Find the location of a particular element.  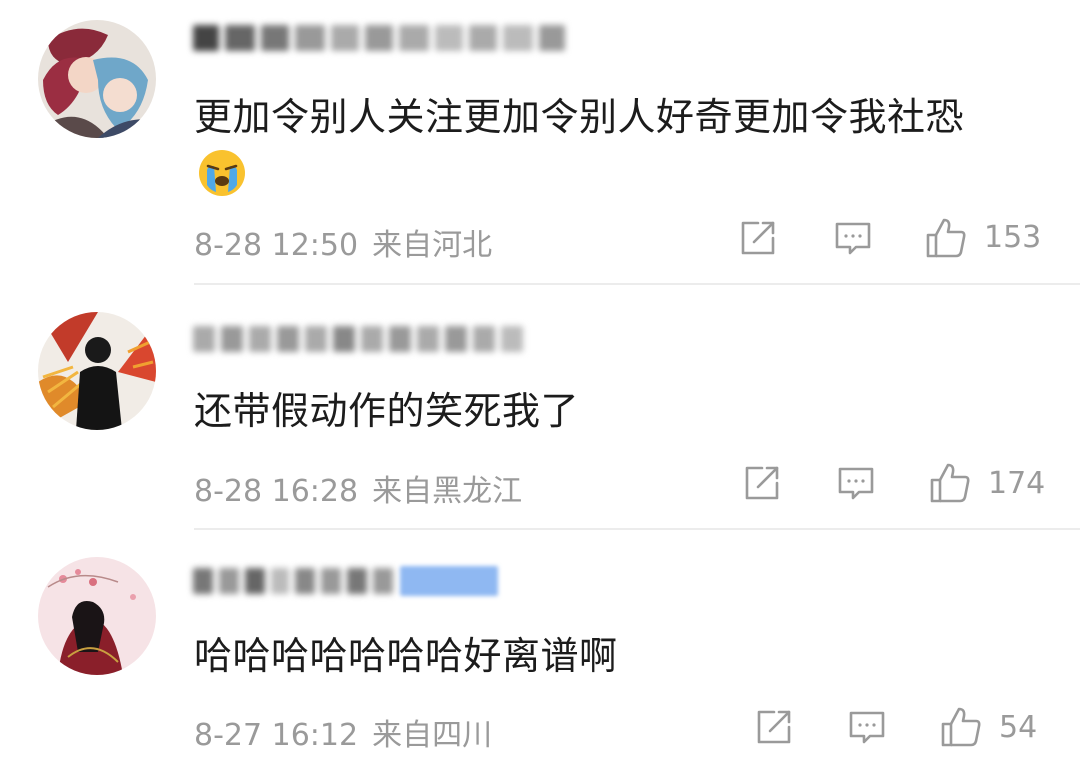

user-badge-blurred is located at coordinates (449, 581).